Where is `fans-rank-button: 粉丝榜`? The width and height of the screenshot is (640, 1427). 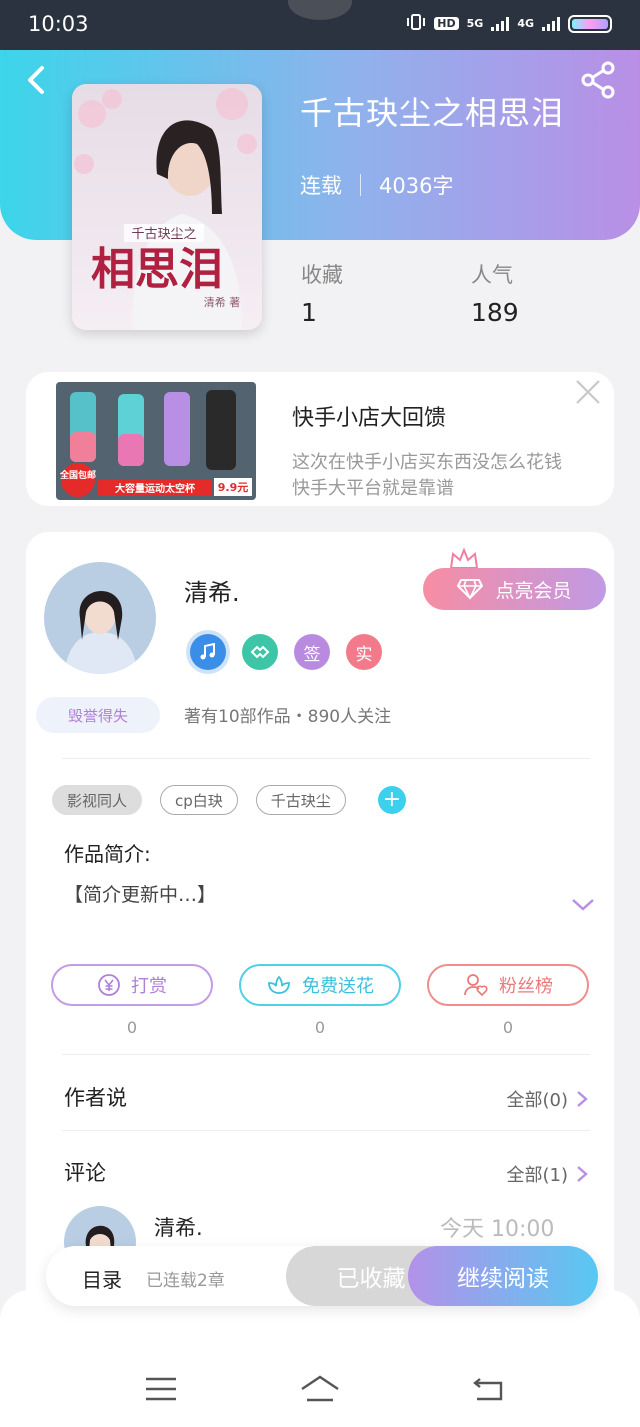
fans-rank-button: 粉丝榜 is located at coordinates (508, 985).